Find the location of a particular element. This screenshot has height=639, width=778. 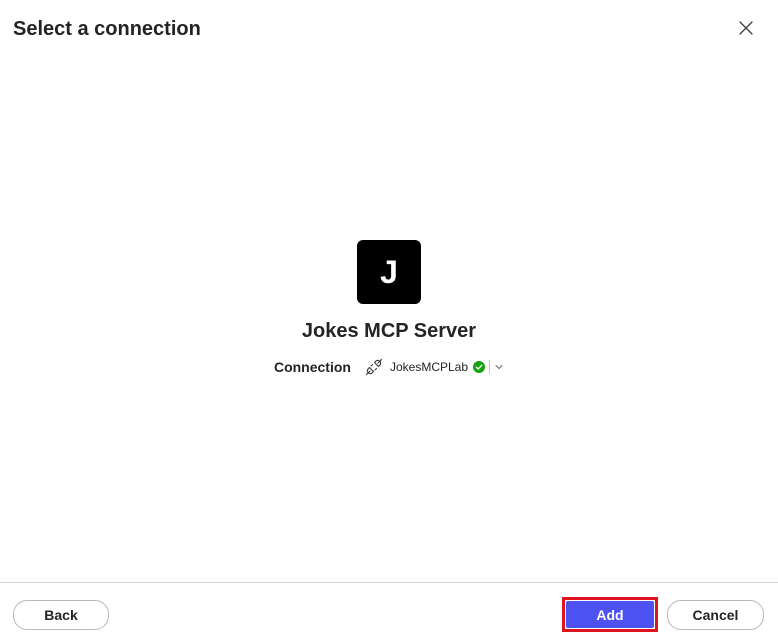

add-button: Add is located at coordinates (610, 614).